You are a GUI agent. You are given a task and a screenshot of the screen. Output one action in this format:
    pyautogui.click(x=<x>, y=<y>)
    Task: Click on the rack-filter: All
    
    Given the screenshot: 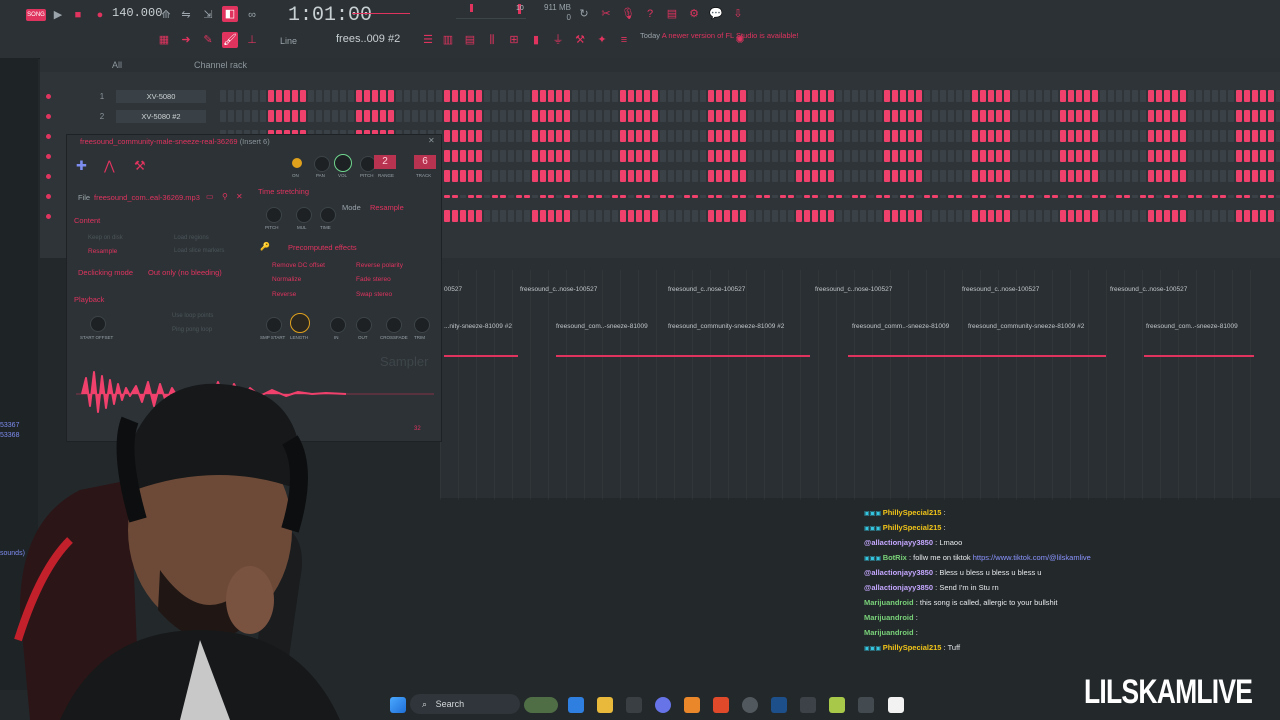 What is the action you would take?
    pyautogui.click(x=117, y=65)
    